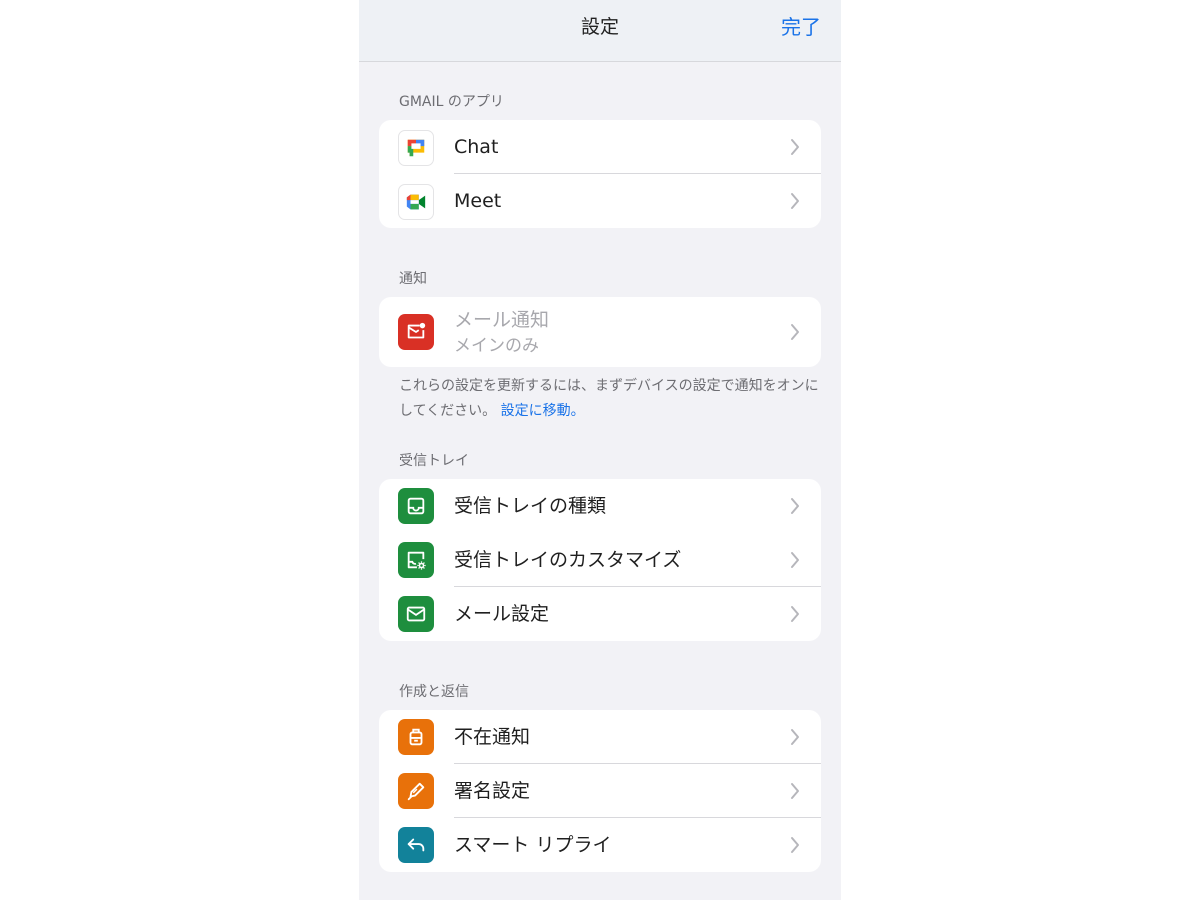 The image size is (1200, 900). I want to click on reply-arrow-icon, so click(416, 845).